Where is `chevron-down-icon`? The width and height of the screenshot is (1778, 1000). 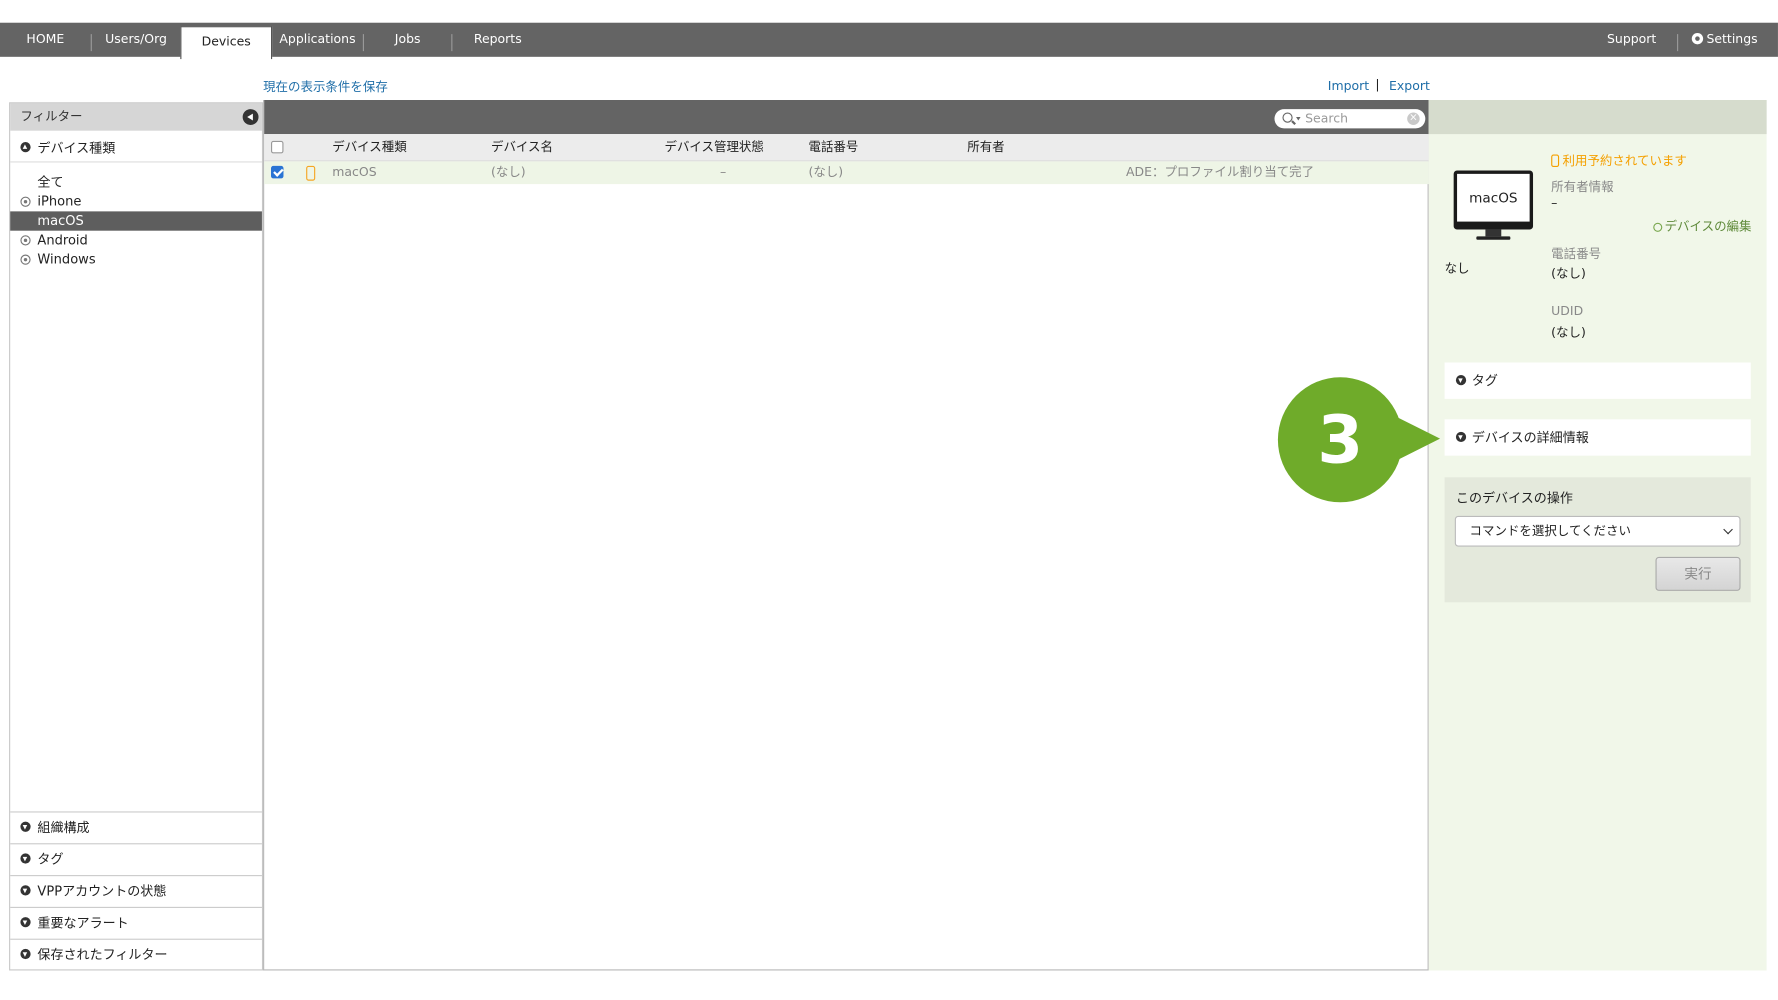 chevron-down-icon is located at coordinates (1728, 529).